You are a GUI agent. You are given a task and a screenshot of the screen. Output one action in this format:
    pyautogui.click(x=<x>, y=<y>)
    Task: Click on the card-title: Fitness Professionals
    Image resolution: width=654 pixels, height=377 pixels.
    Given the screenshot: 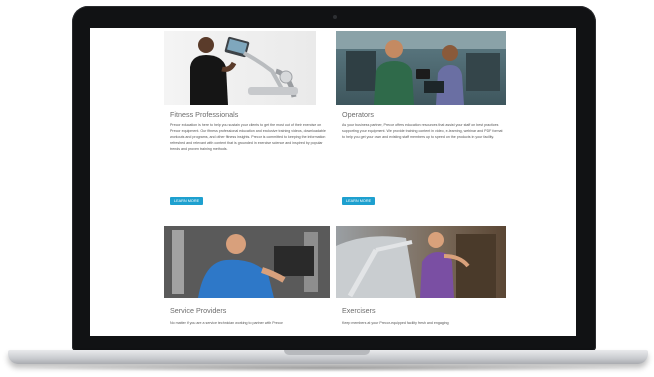 What is the action you would take?
    pyautogui.click(x=204, y=114)
    